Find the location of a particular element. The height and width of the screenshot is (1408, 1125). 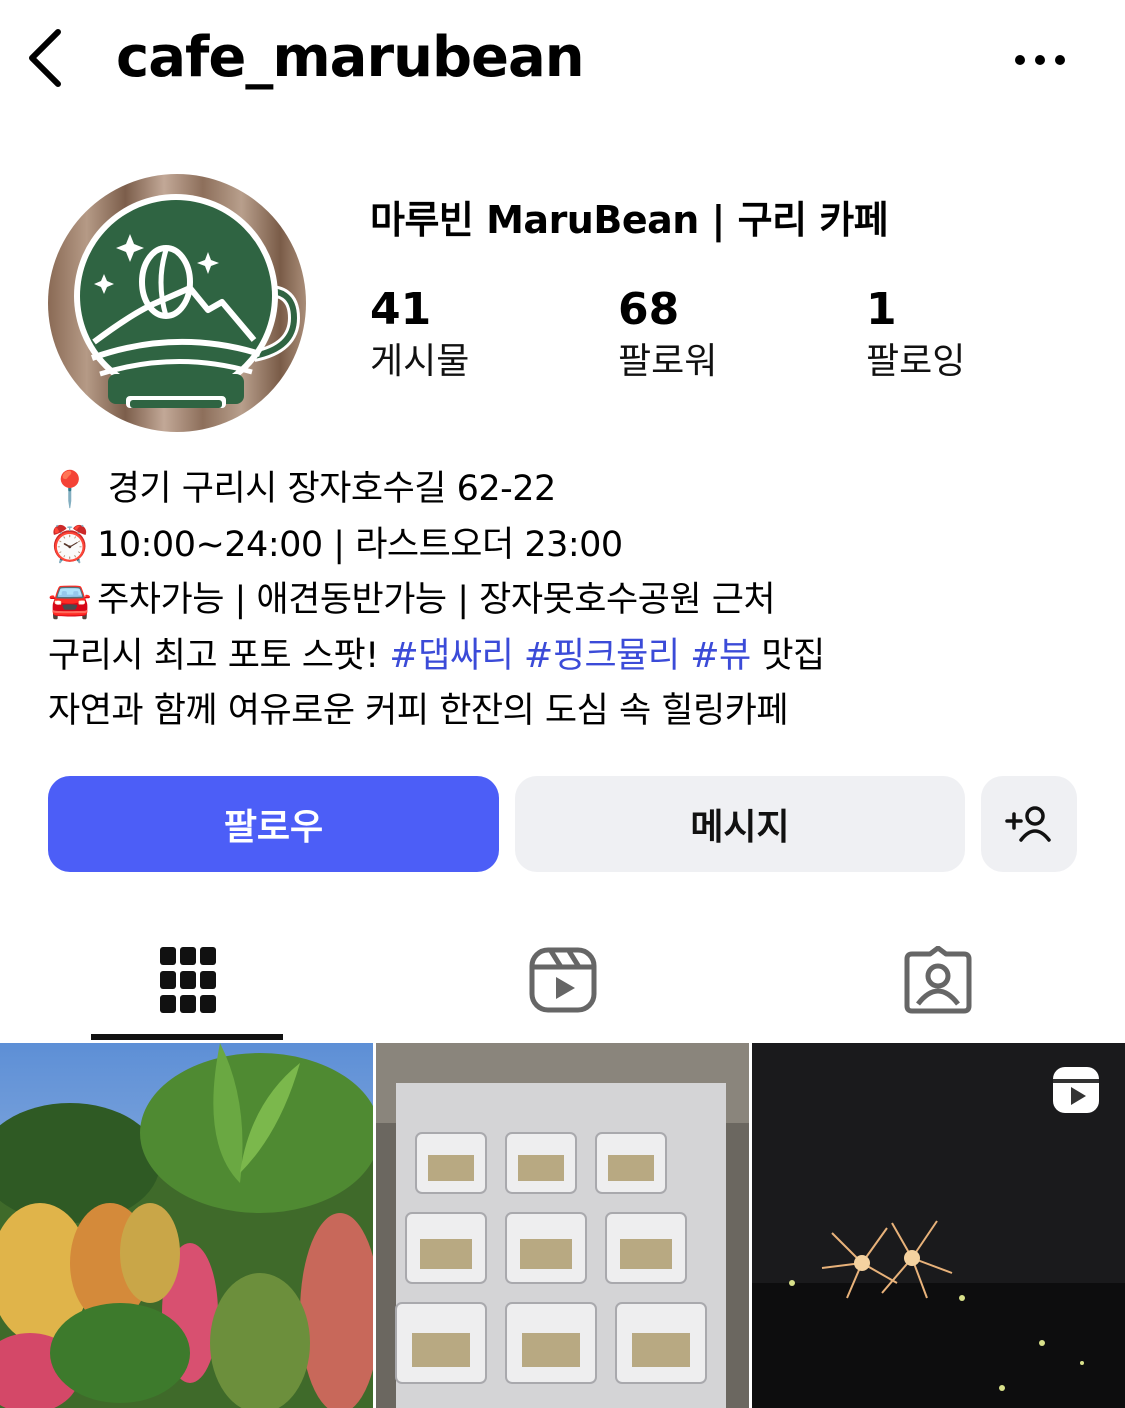

bio-tagline: 자연과 함께 여유로운 커피 한잔의 도심 속 힐링카페 is located at coordinates (418, 710).